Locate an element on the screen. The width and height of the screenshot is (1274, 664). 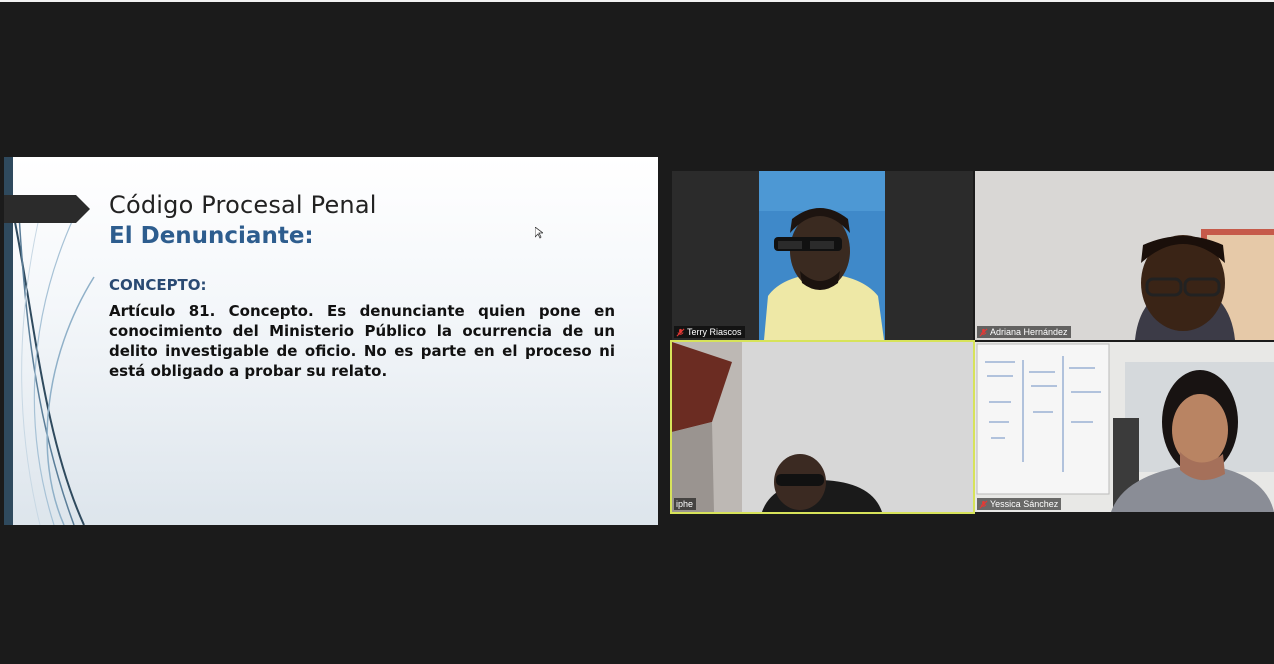
slide-section-heading: CONCEPTO: is located at coordinates (158, 285).